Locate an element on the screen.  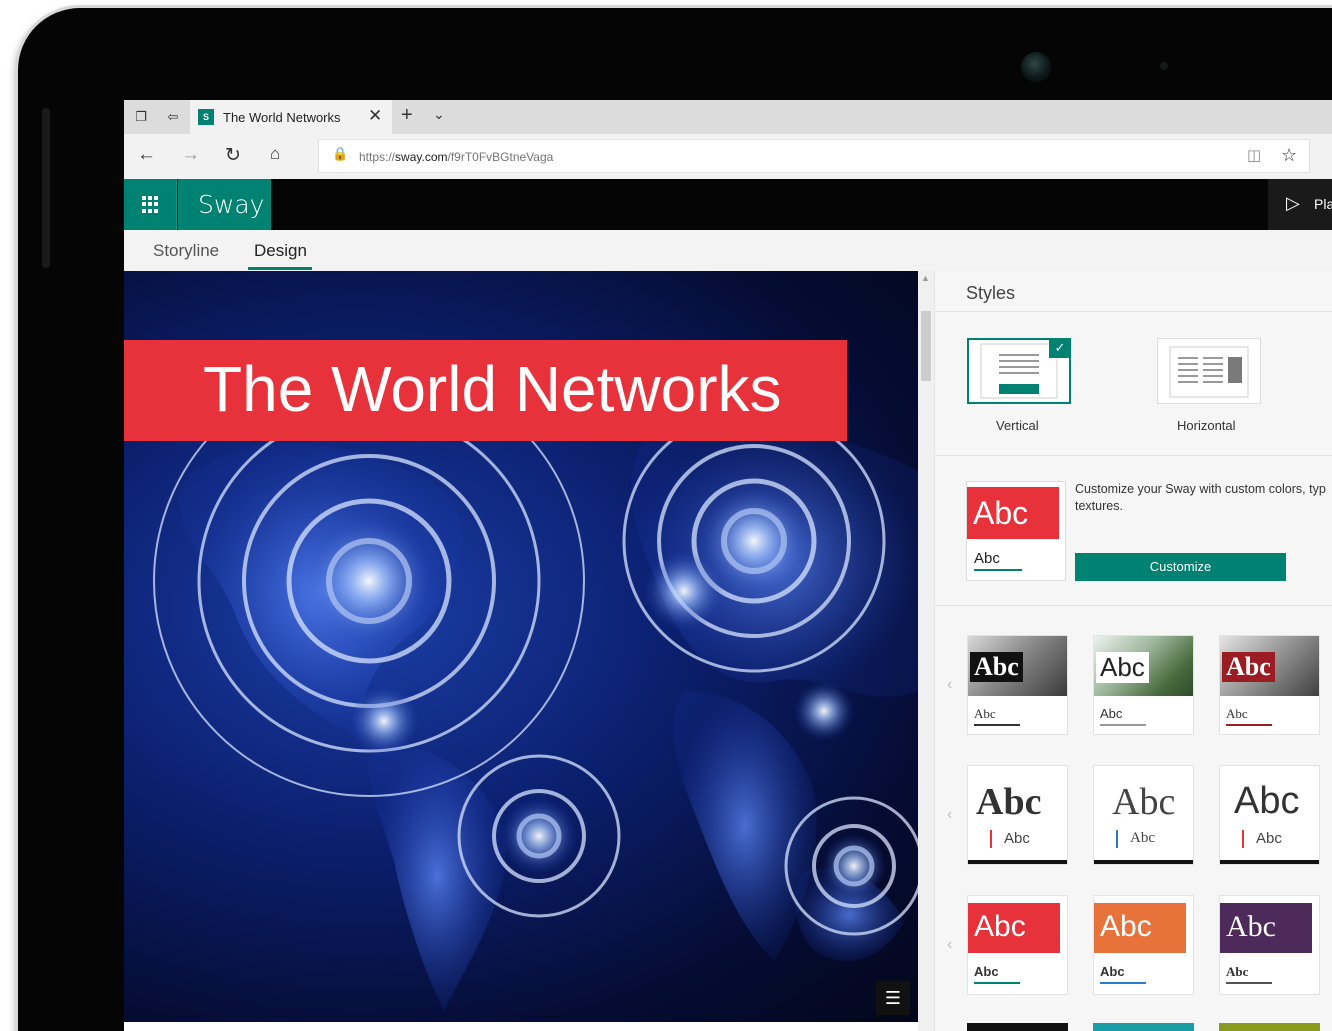
horizontal-layout-icon is located at coordinates (1209, 372).